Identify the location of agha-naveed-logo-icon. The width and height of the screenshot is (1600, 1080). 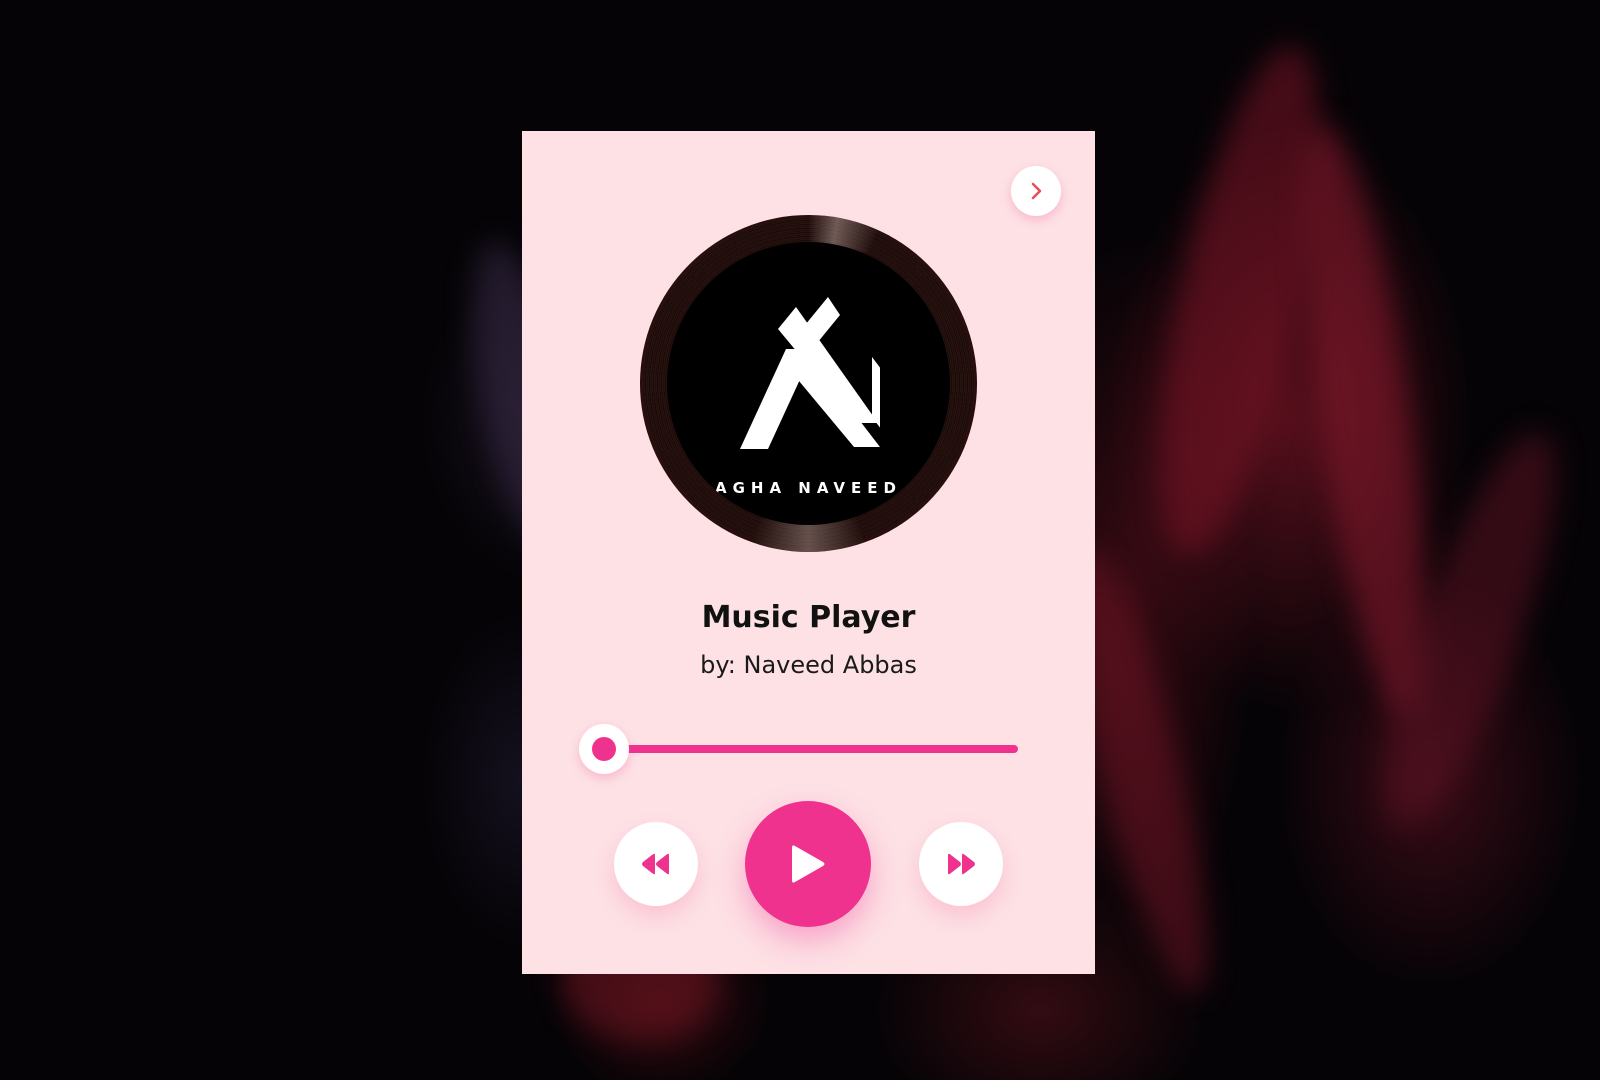
(810, 373).